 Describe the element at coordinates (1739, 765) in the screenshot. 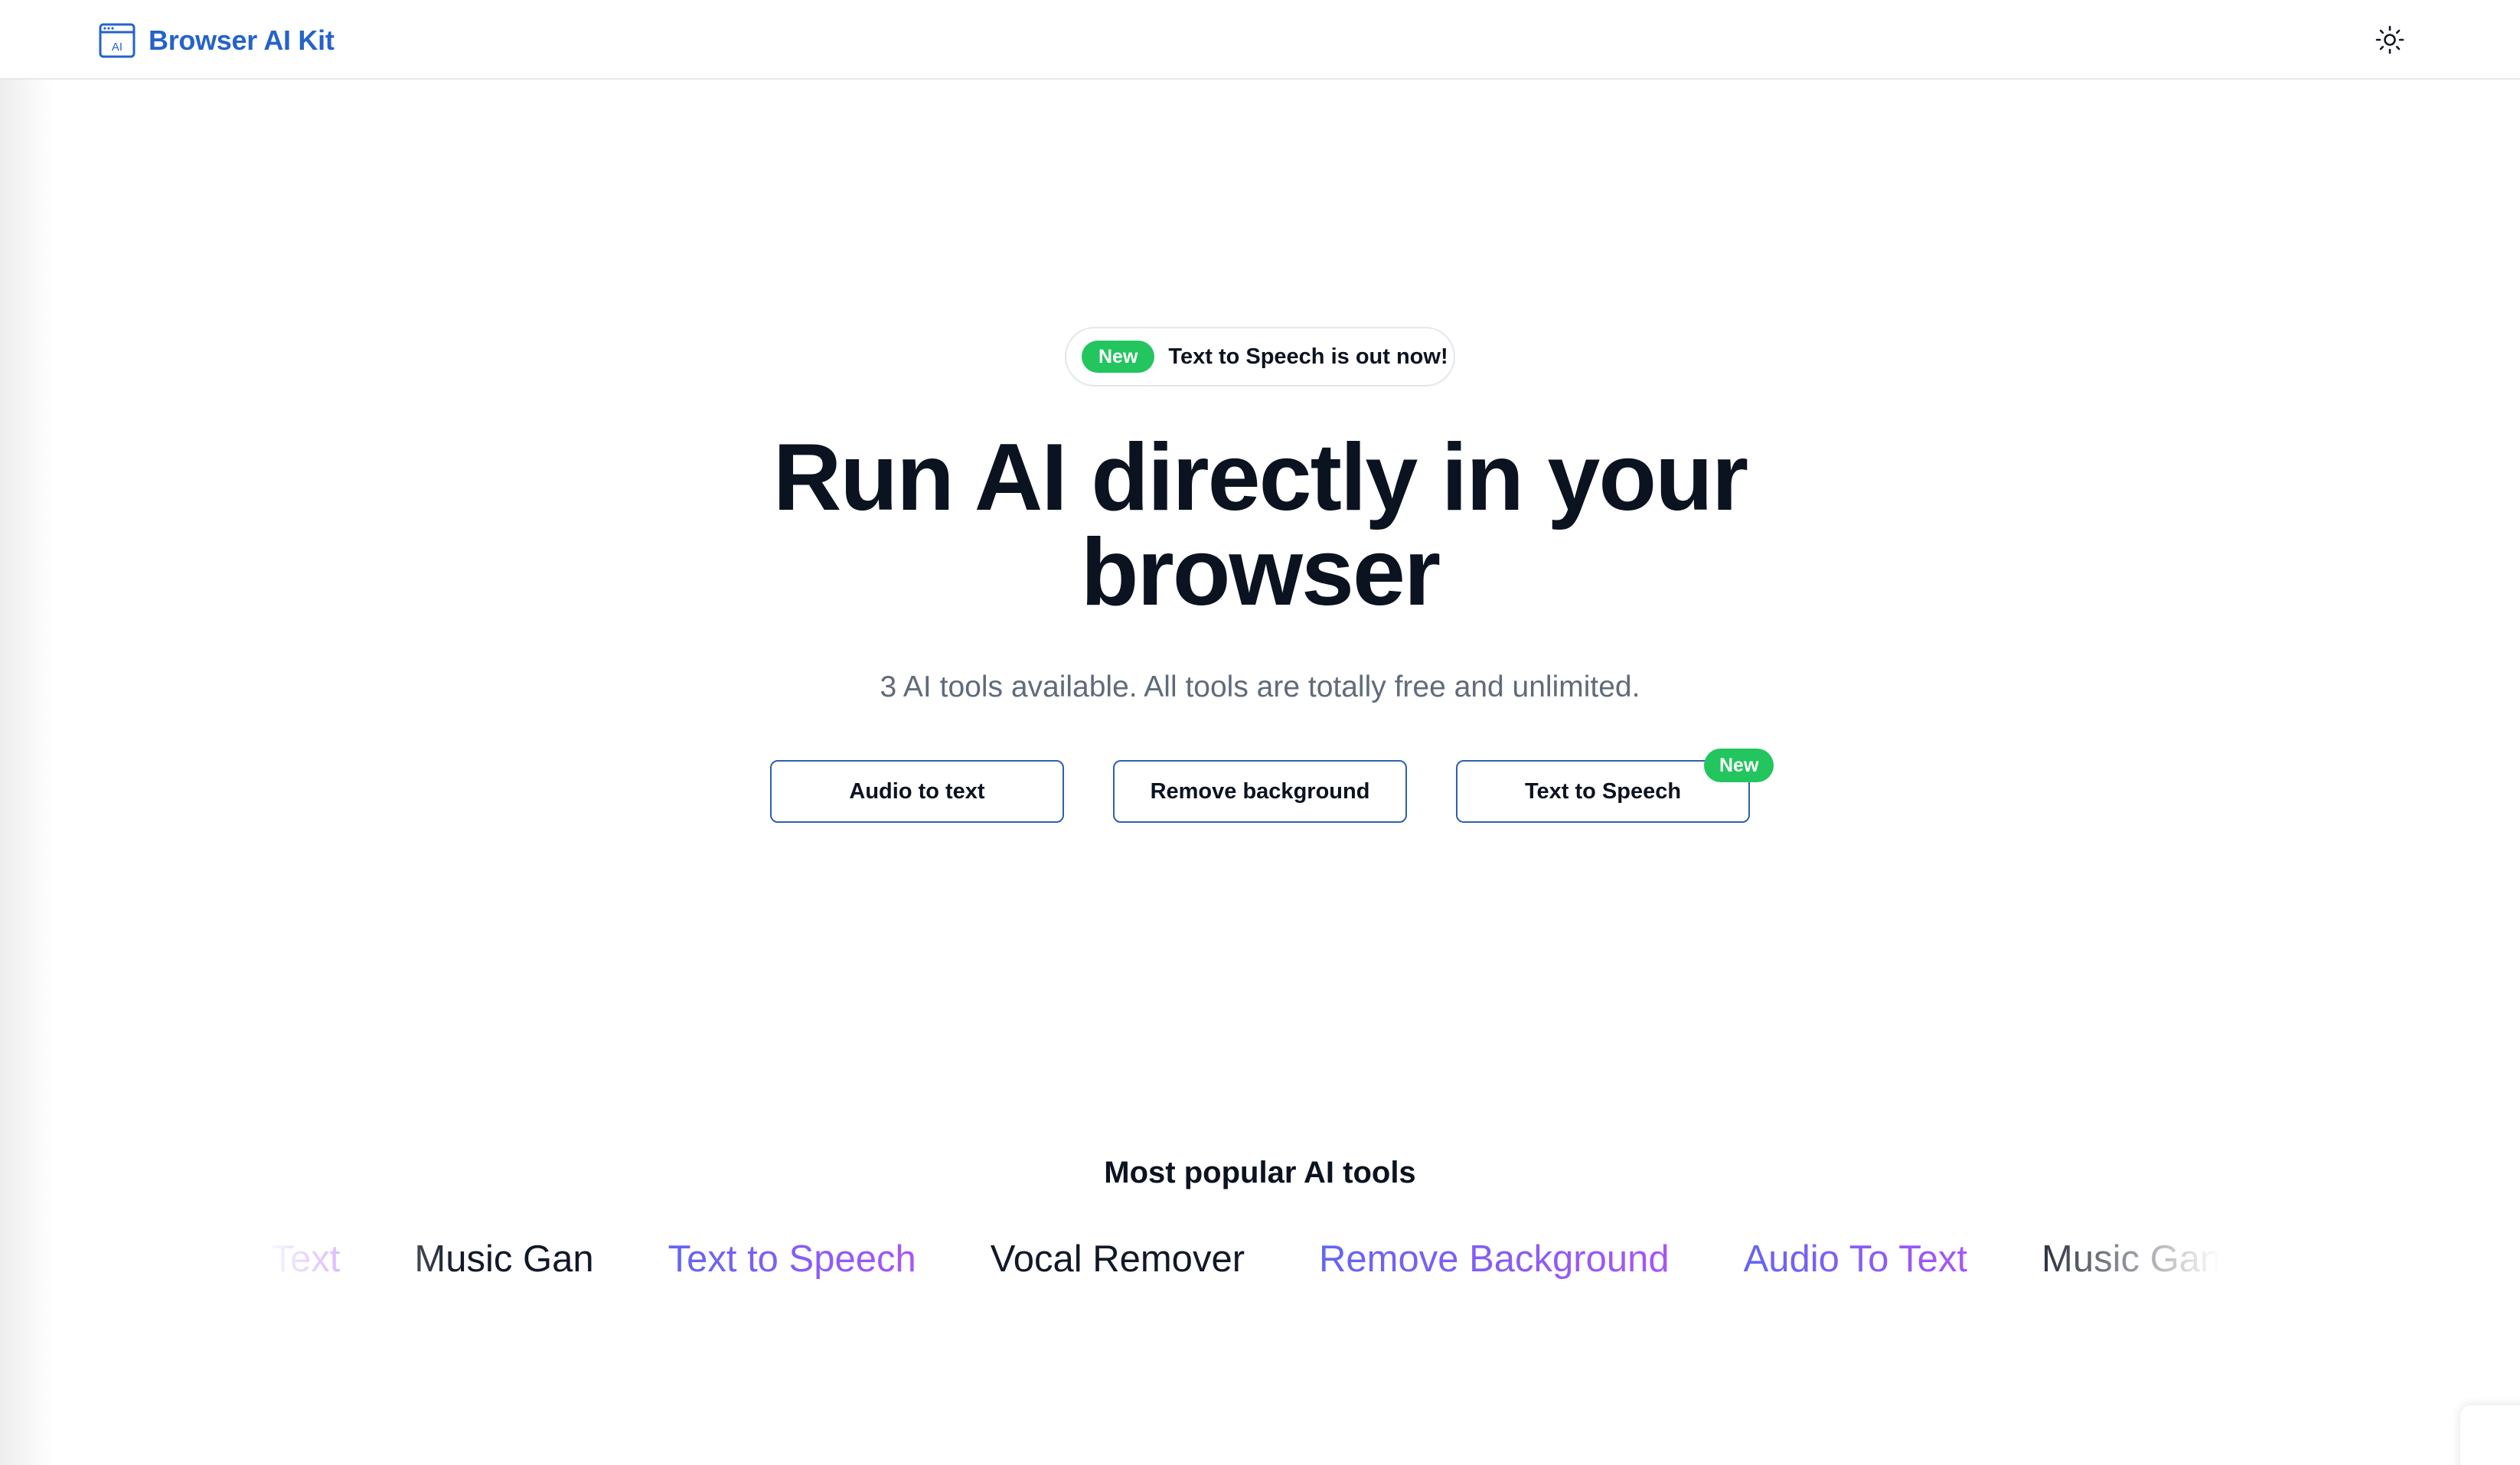

I see `text-to-speech-new-badge: New` at that location.